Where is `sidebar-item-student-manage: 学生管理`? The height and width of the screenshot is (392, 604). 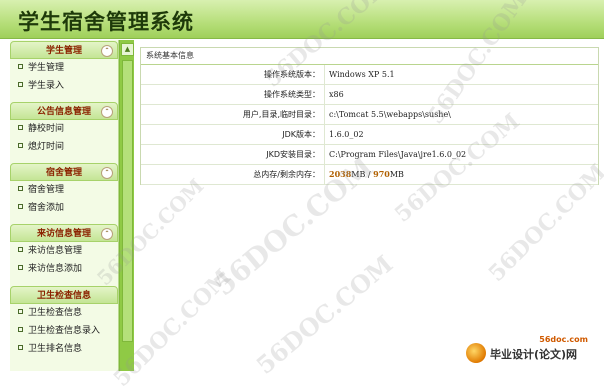
sidebar-item-student-manage: 学生管理 is located at coordinates (64, 68).